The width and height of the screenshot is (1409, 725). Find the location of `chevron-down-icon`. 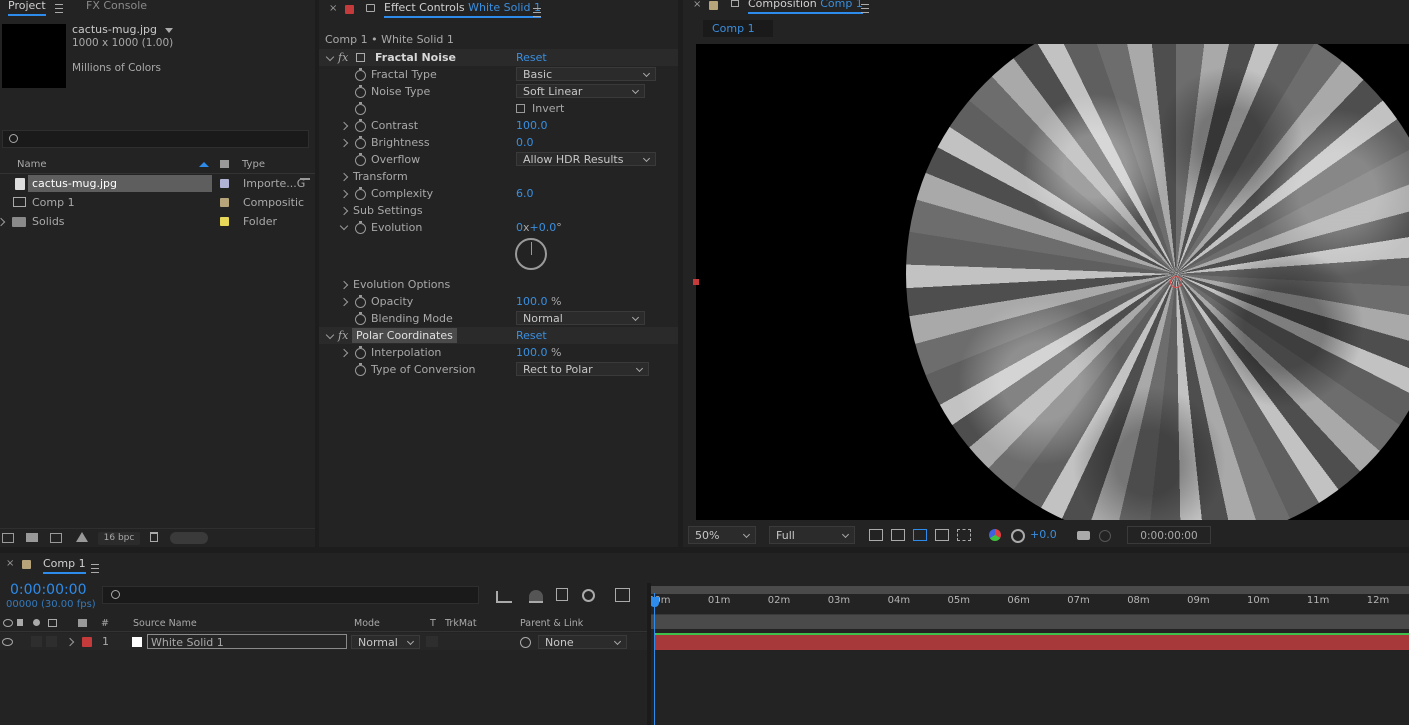

chevron-down-icon is located at coordinates (168, 30).